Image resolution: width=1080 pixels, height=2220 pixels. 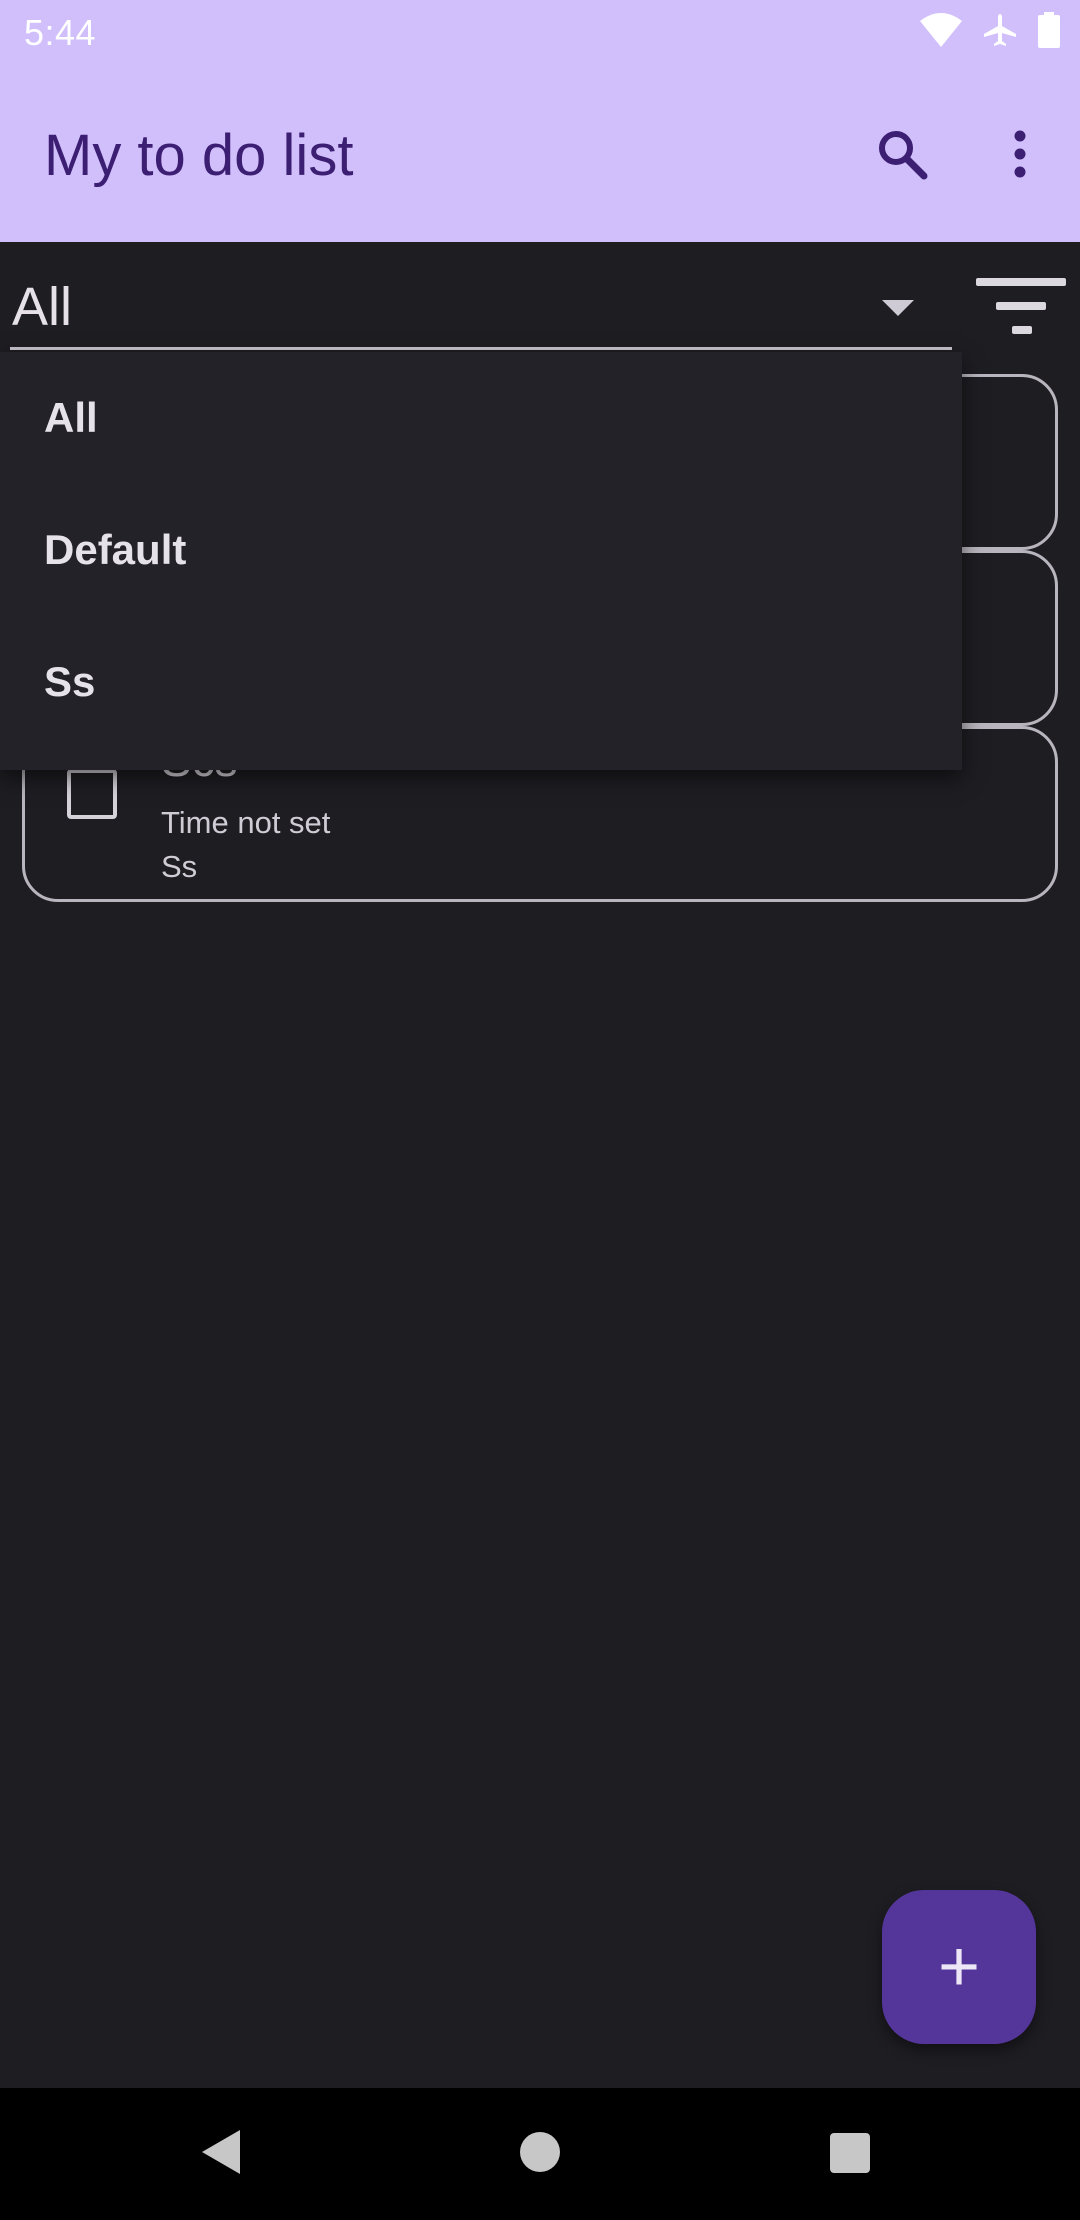 What do you see at coordinates (179, 866) in the screenshot?
I see `task-category: Ss` at bounding box center [179, 866].